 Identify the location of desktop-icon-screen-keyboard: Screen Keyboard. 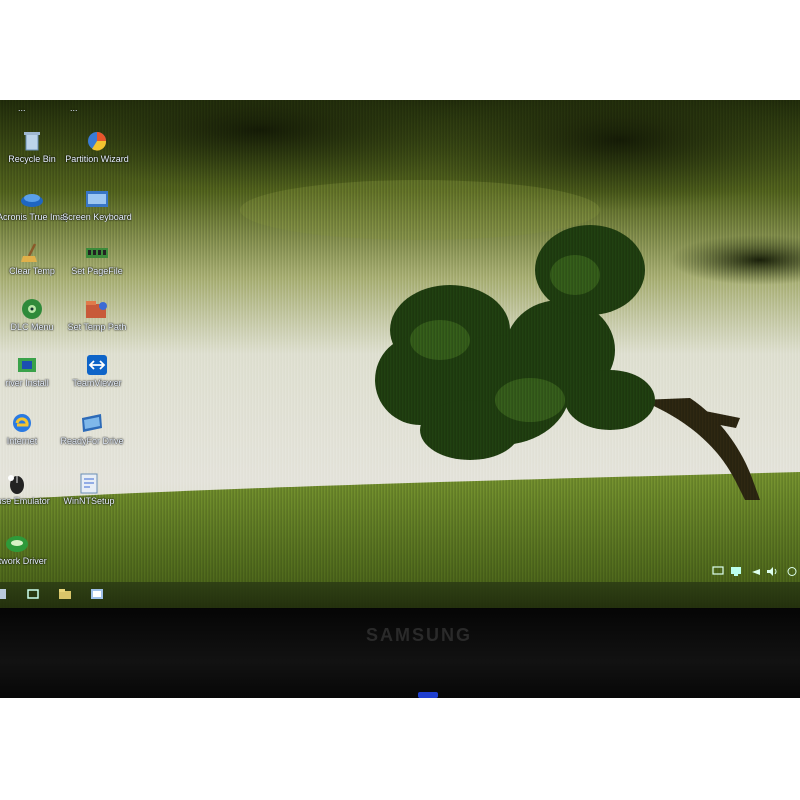
(97, 205).